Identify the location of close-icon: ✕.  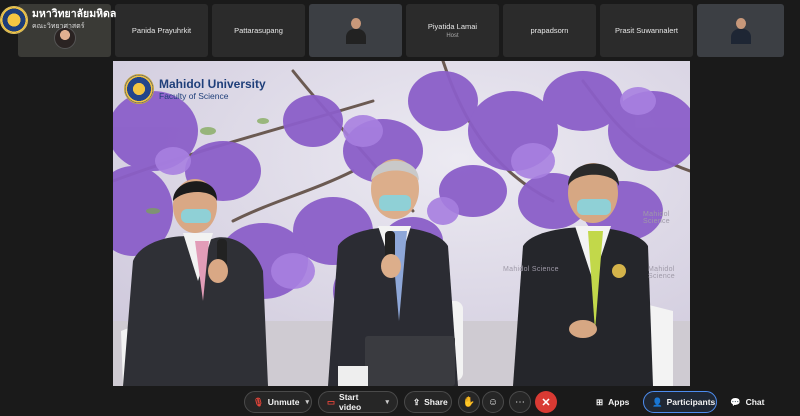
(546, 402).